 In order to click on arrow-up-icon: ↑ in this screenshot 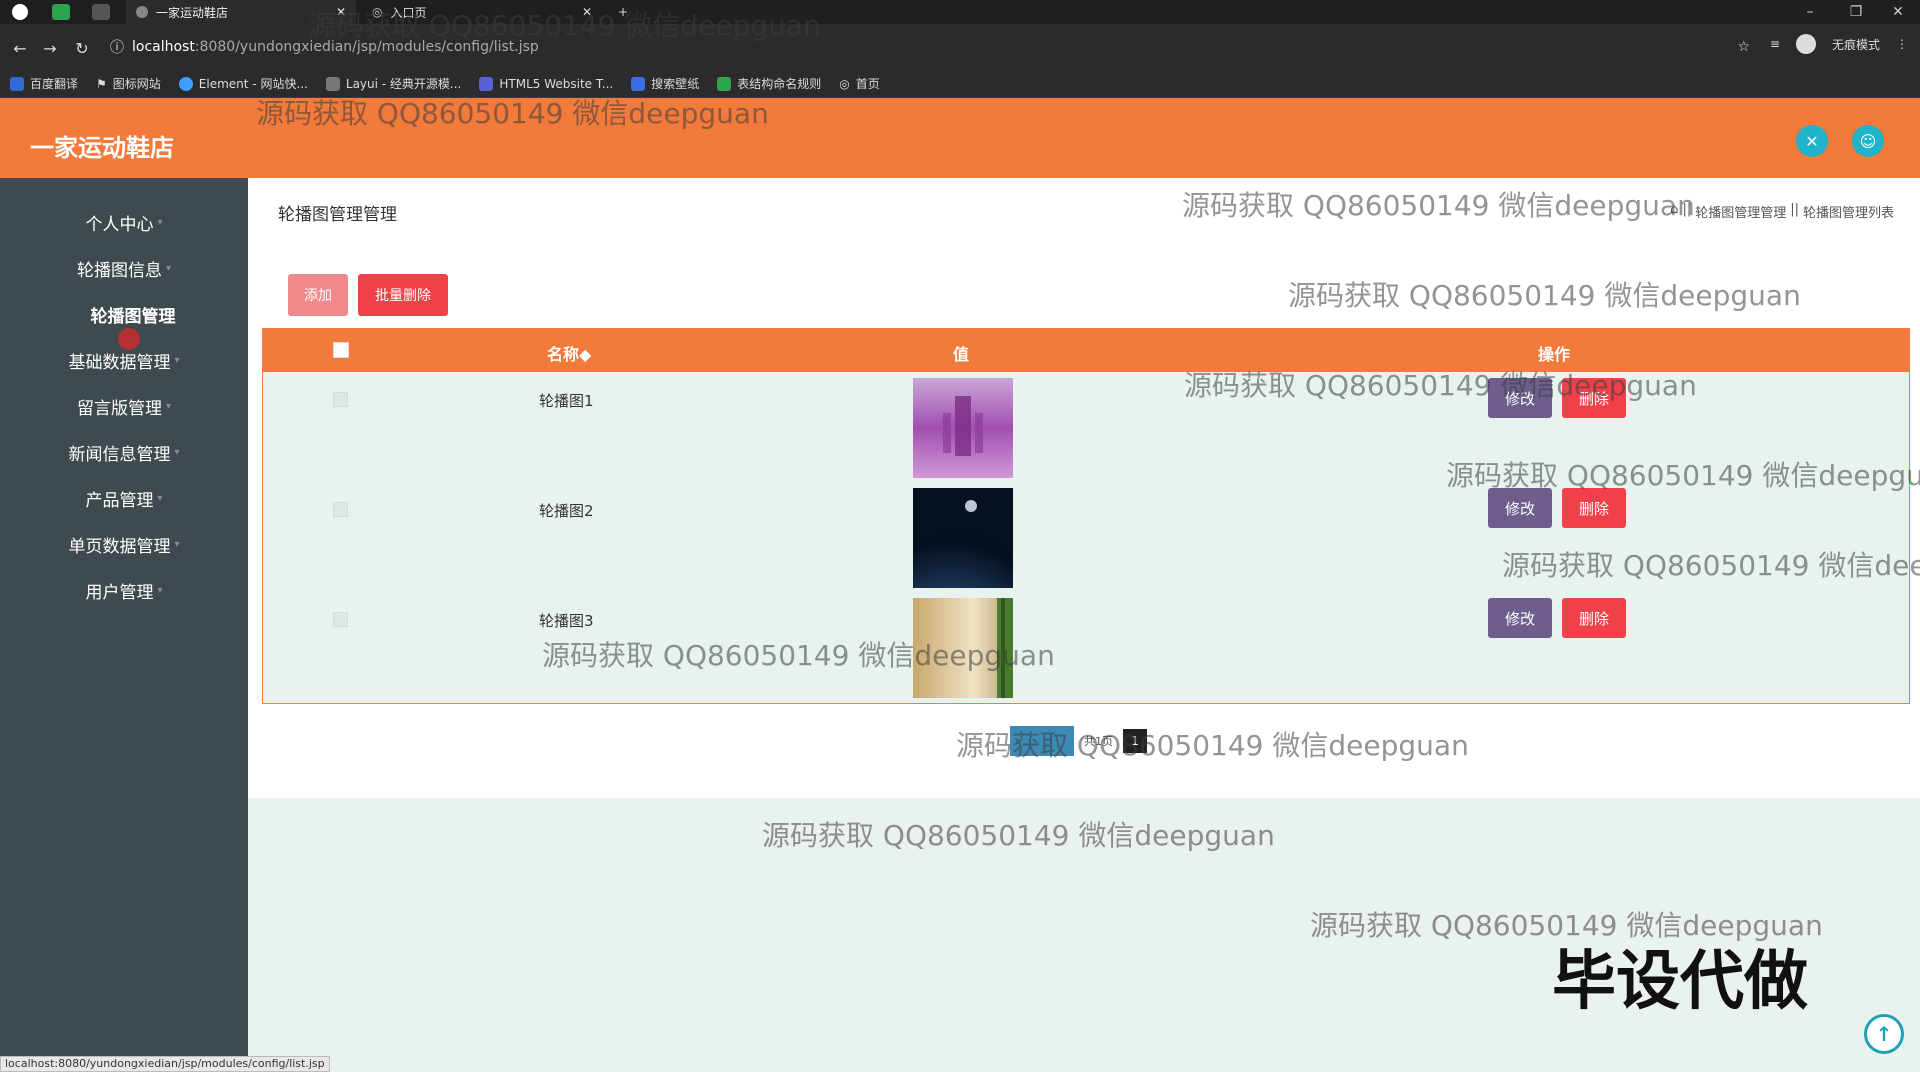, I will do `click(1884, 1034)`.